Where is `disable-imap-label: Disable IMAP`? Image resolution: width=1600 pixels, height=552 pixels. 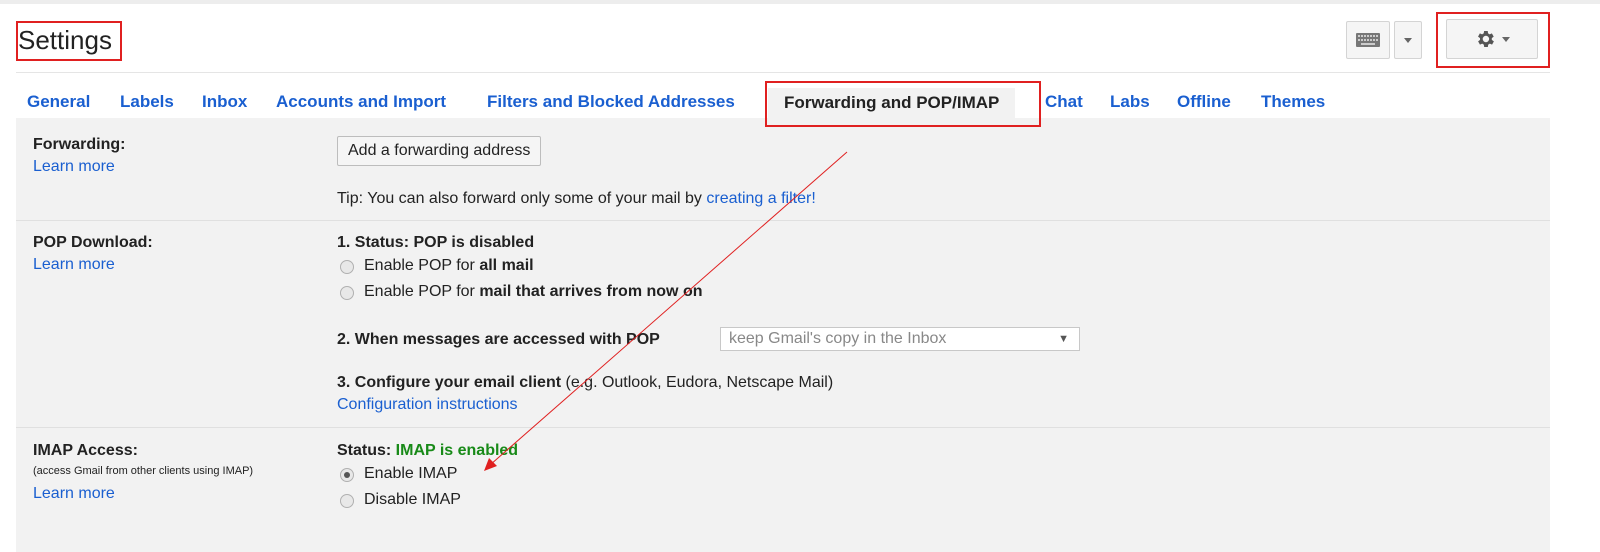 disable-imap-label: Disable IMAP is located at coordinates (412, 499).